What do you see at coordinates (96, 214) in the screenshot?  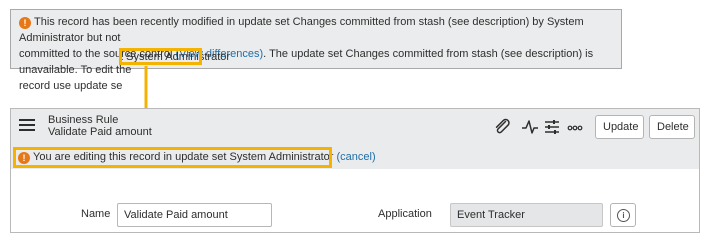 I see `name-label: Name` at bounding box center [96, 214].